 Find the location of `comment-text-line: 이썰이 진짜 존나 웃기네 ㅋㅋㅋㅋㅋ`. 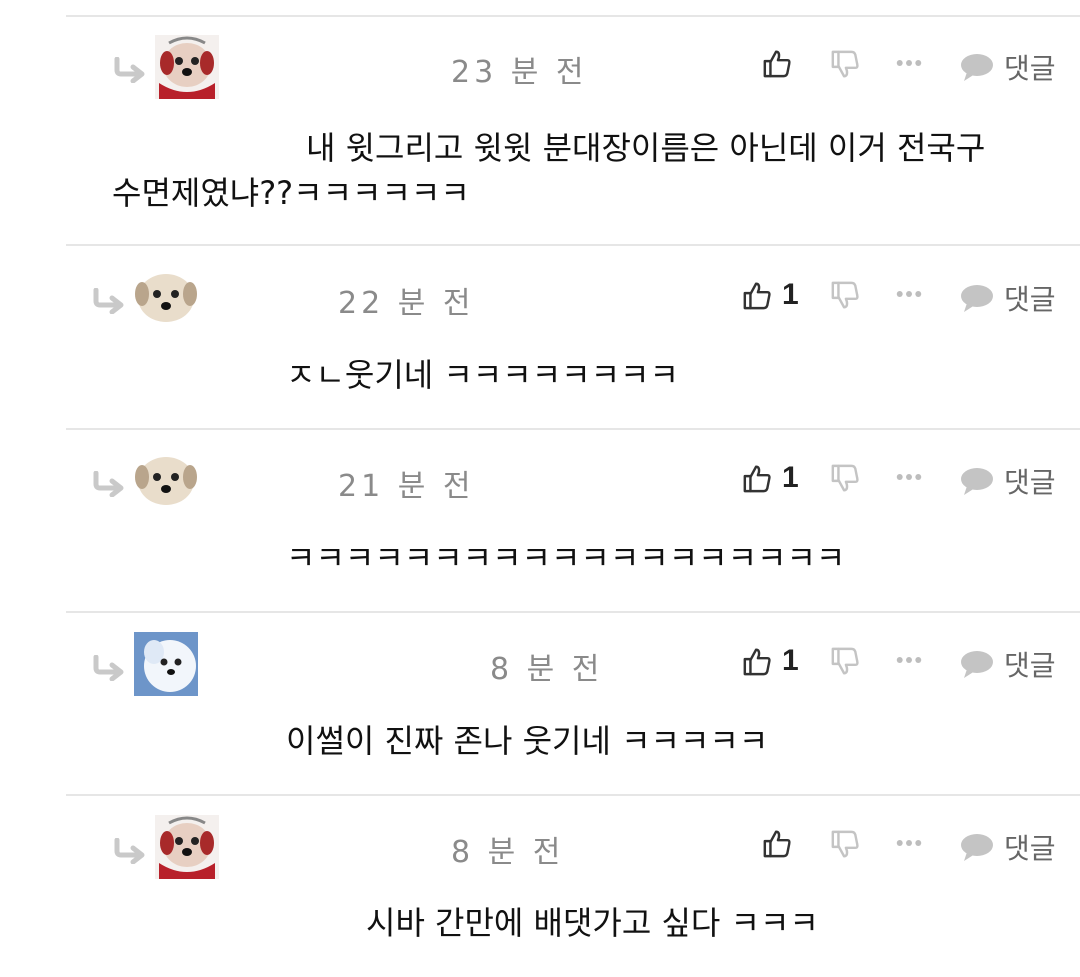

comment-text-line: 이썰이 진짜 존나 웃기네 ㅋㅋㅋㅋㅋ is located at coordinates (527, 741).